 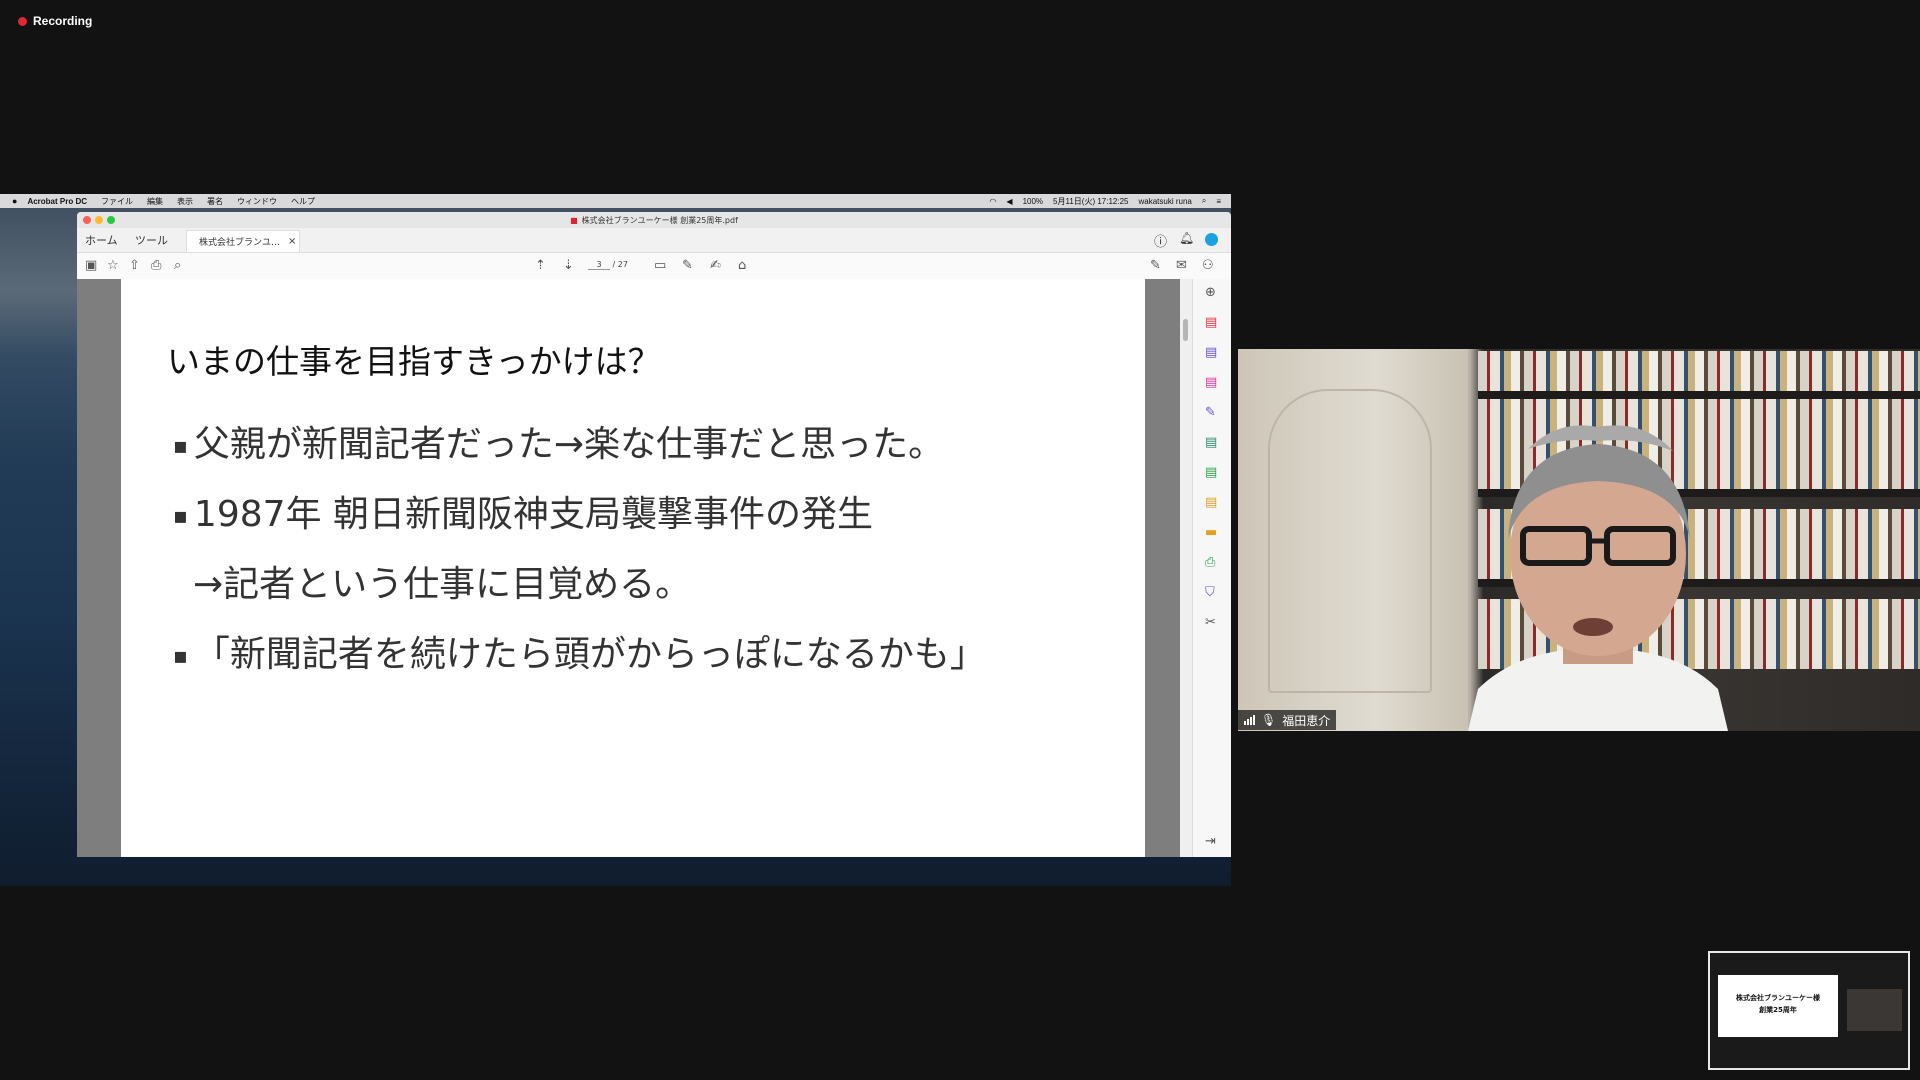 What do you see at coordinates (1090, 201) in the screenshot?
I see `clock-label: 5月11日(火) 17:12:25` at bounding box center [1090, 201].